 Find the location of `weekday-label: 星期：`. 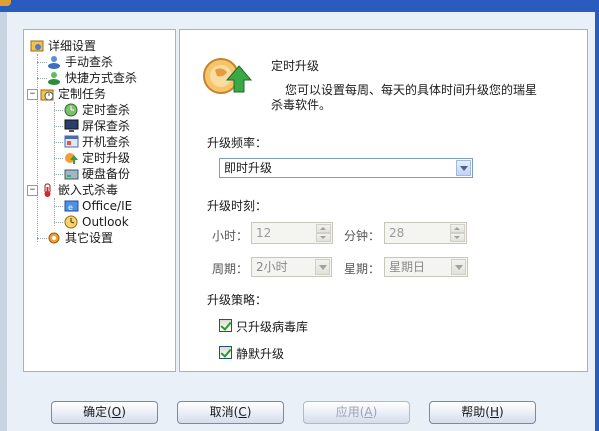

weekday-label: 星期： is located at coordinates (362, 269).